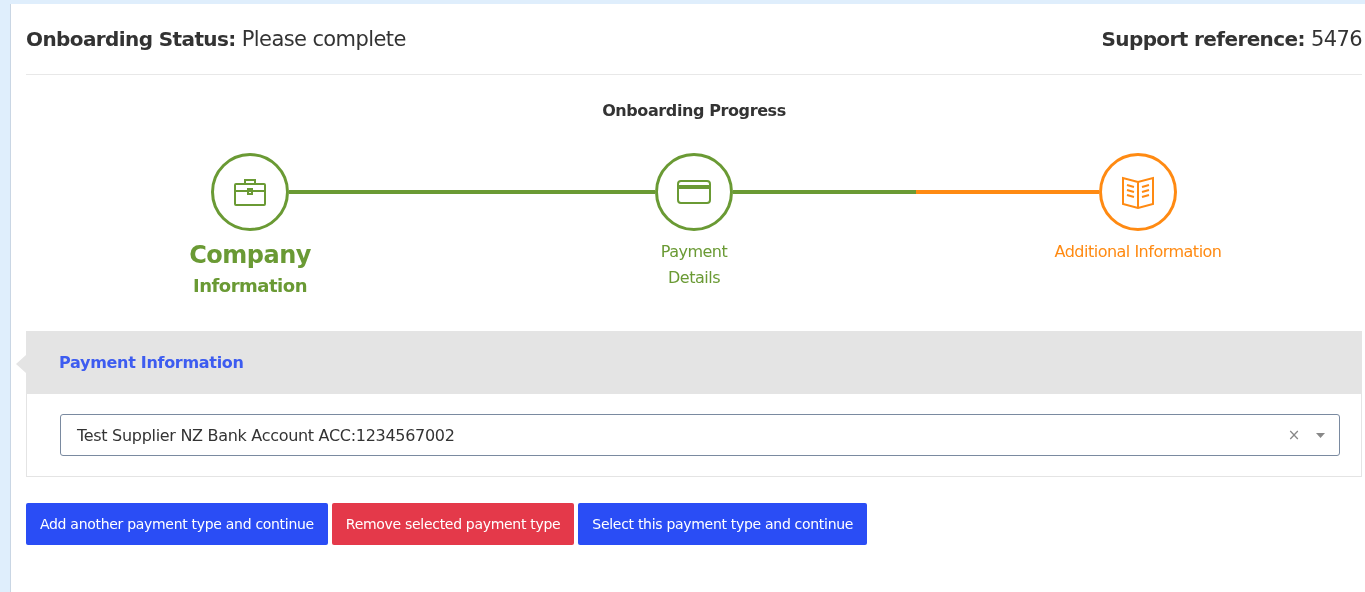 The height and width of the screenshot is (592, 1365). Describe the element at coordinates (700, 435) in the screenshot. I see `payment-select: Test Supplier NZ Bank Account ACC:1234567002 ×` at that location.